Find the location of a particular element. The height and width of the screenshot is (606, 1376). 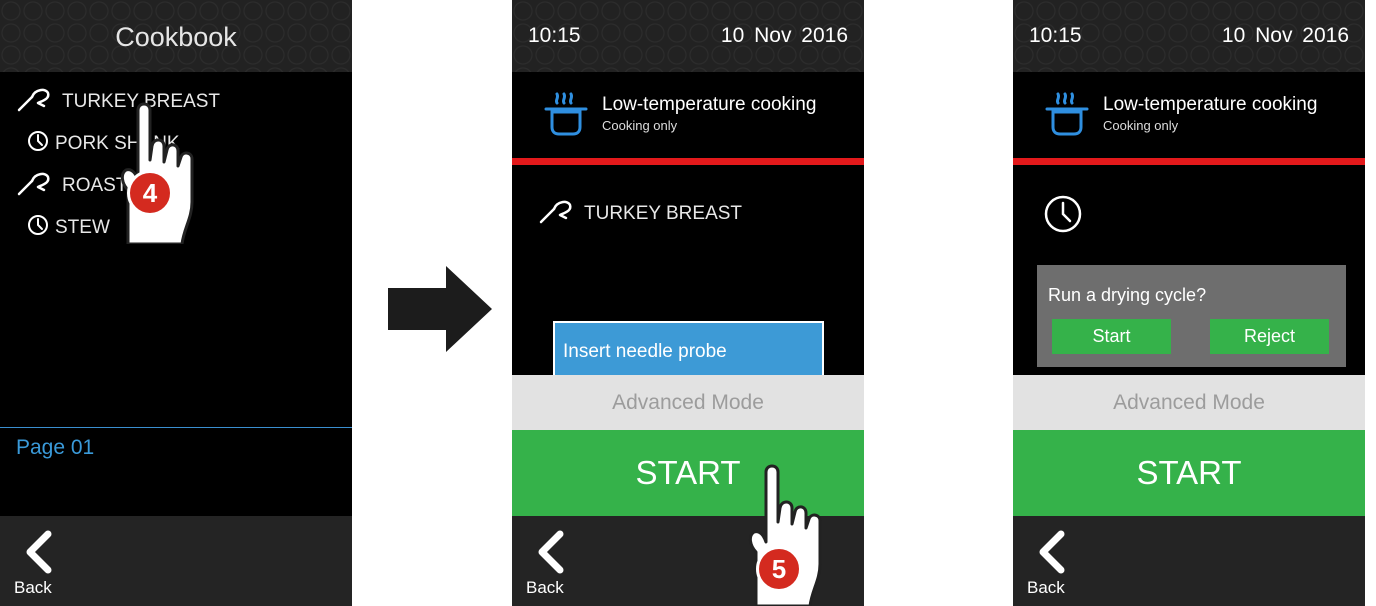

pointing-hand-icon: 5 is located at coordinates (788, 531).